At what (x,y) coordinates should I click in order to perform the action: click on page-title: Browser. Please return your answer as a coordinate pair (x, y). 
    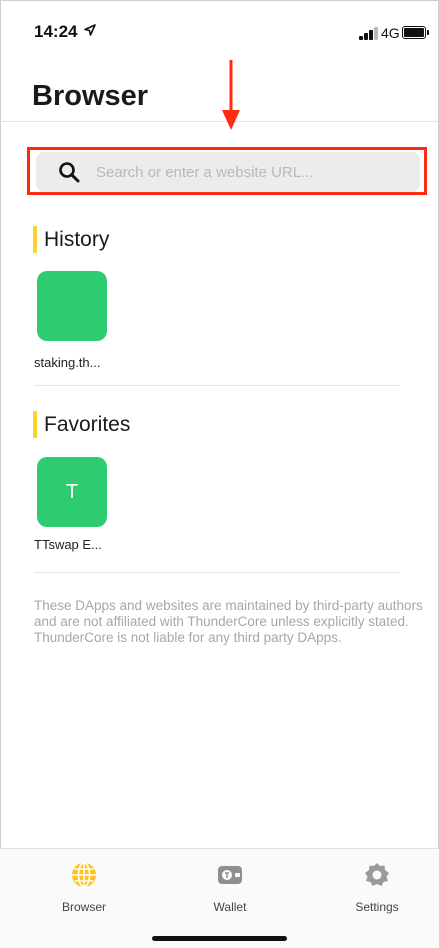
    Looking at the image, I should click on (90, 96).